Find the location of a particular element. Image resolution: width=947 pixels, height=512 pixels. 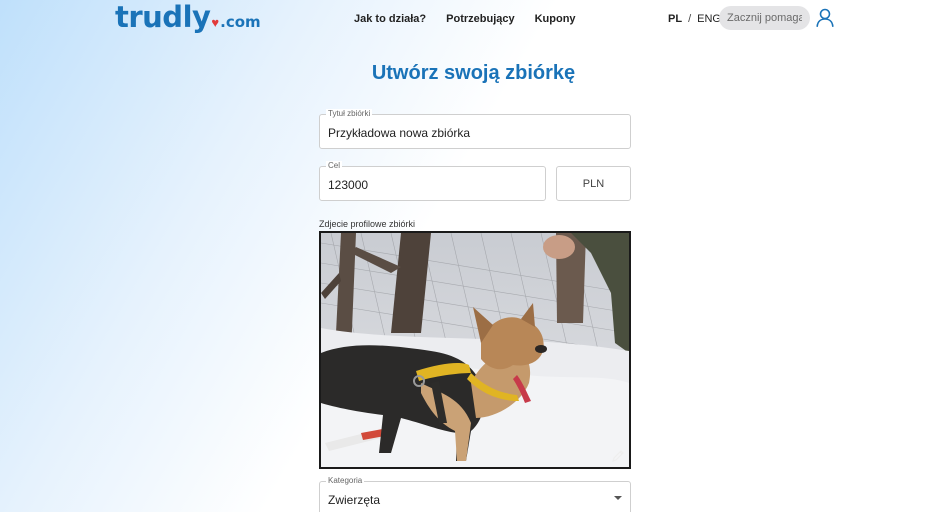

category-label: Kategoria is located at coordinates (345, 481).